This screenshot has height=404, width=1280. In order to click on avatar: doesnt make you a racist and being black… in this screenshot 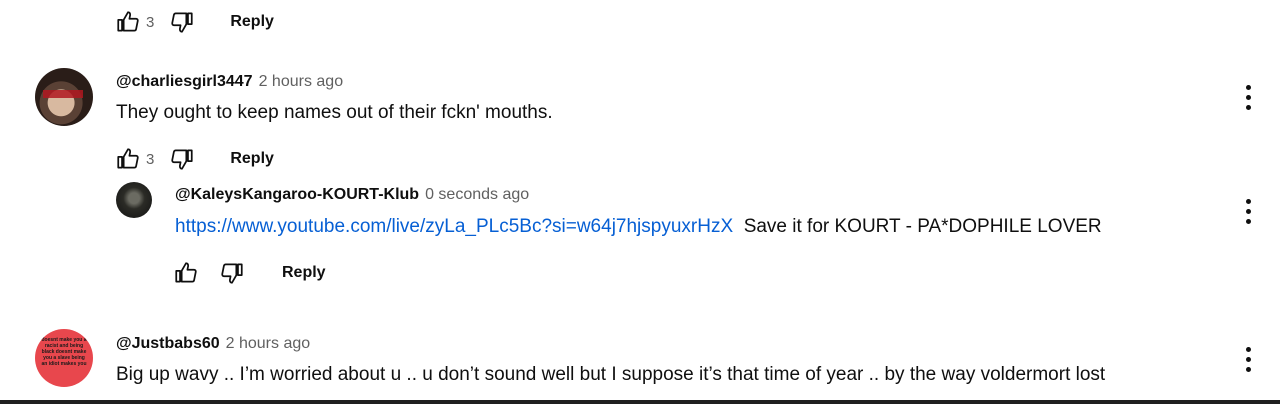, I will do `click(64, 358)`.